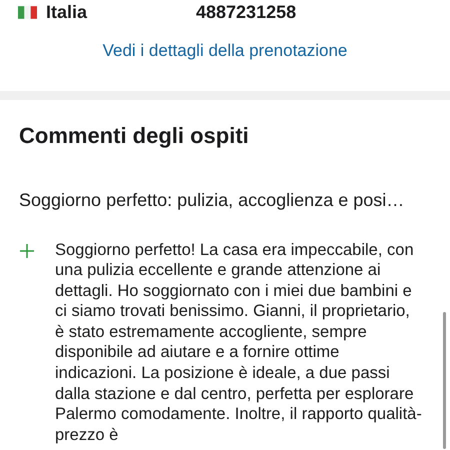  What do you see at coordinates (134, 136) in the screenshot?
I see `section-heading: Commenti degli ospiti` at bounding box center [134, 136].